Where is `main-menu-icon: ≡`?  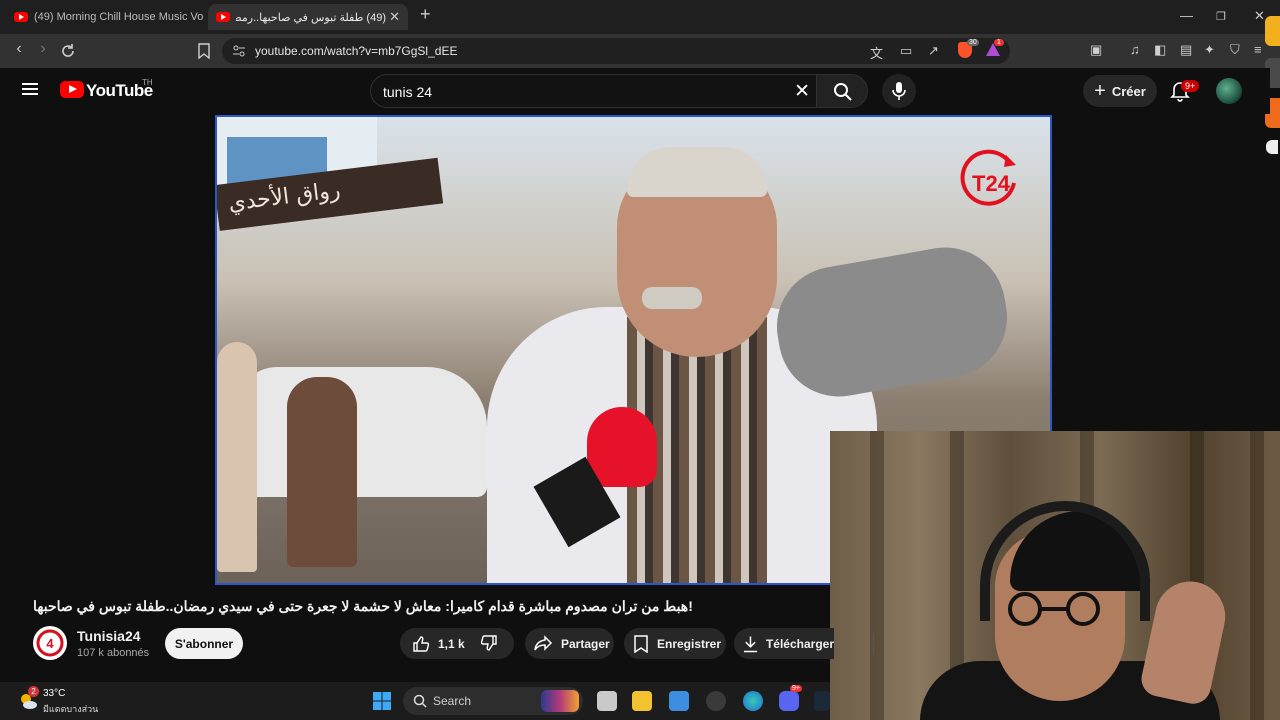 main-menu-icon: ≡ is located at coordinates (1258, 49).